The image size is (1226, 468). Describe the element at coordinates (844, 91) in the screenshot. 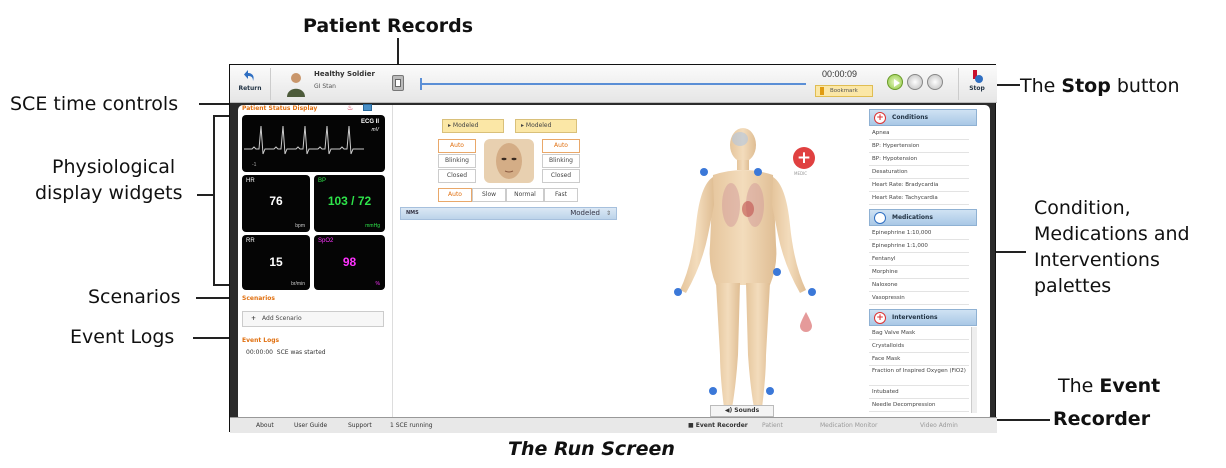

I see `bookmark-button: Bookmark` at that location.